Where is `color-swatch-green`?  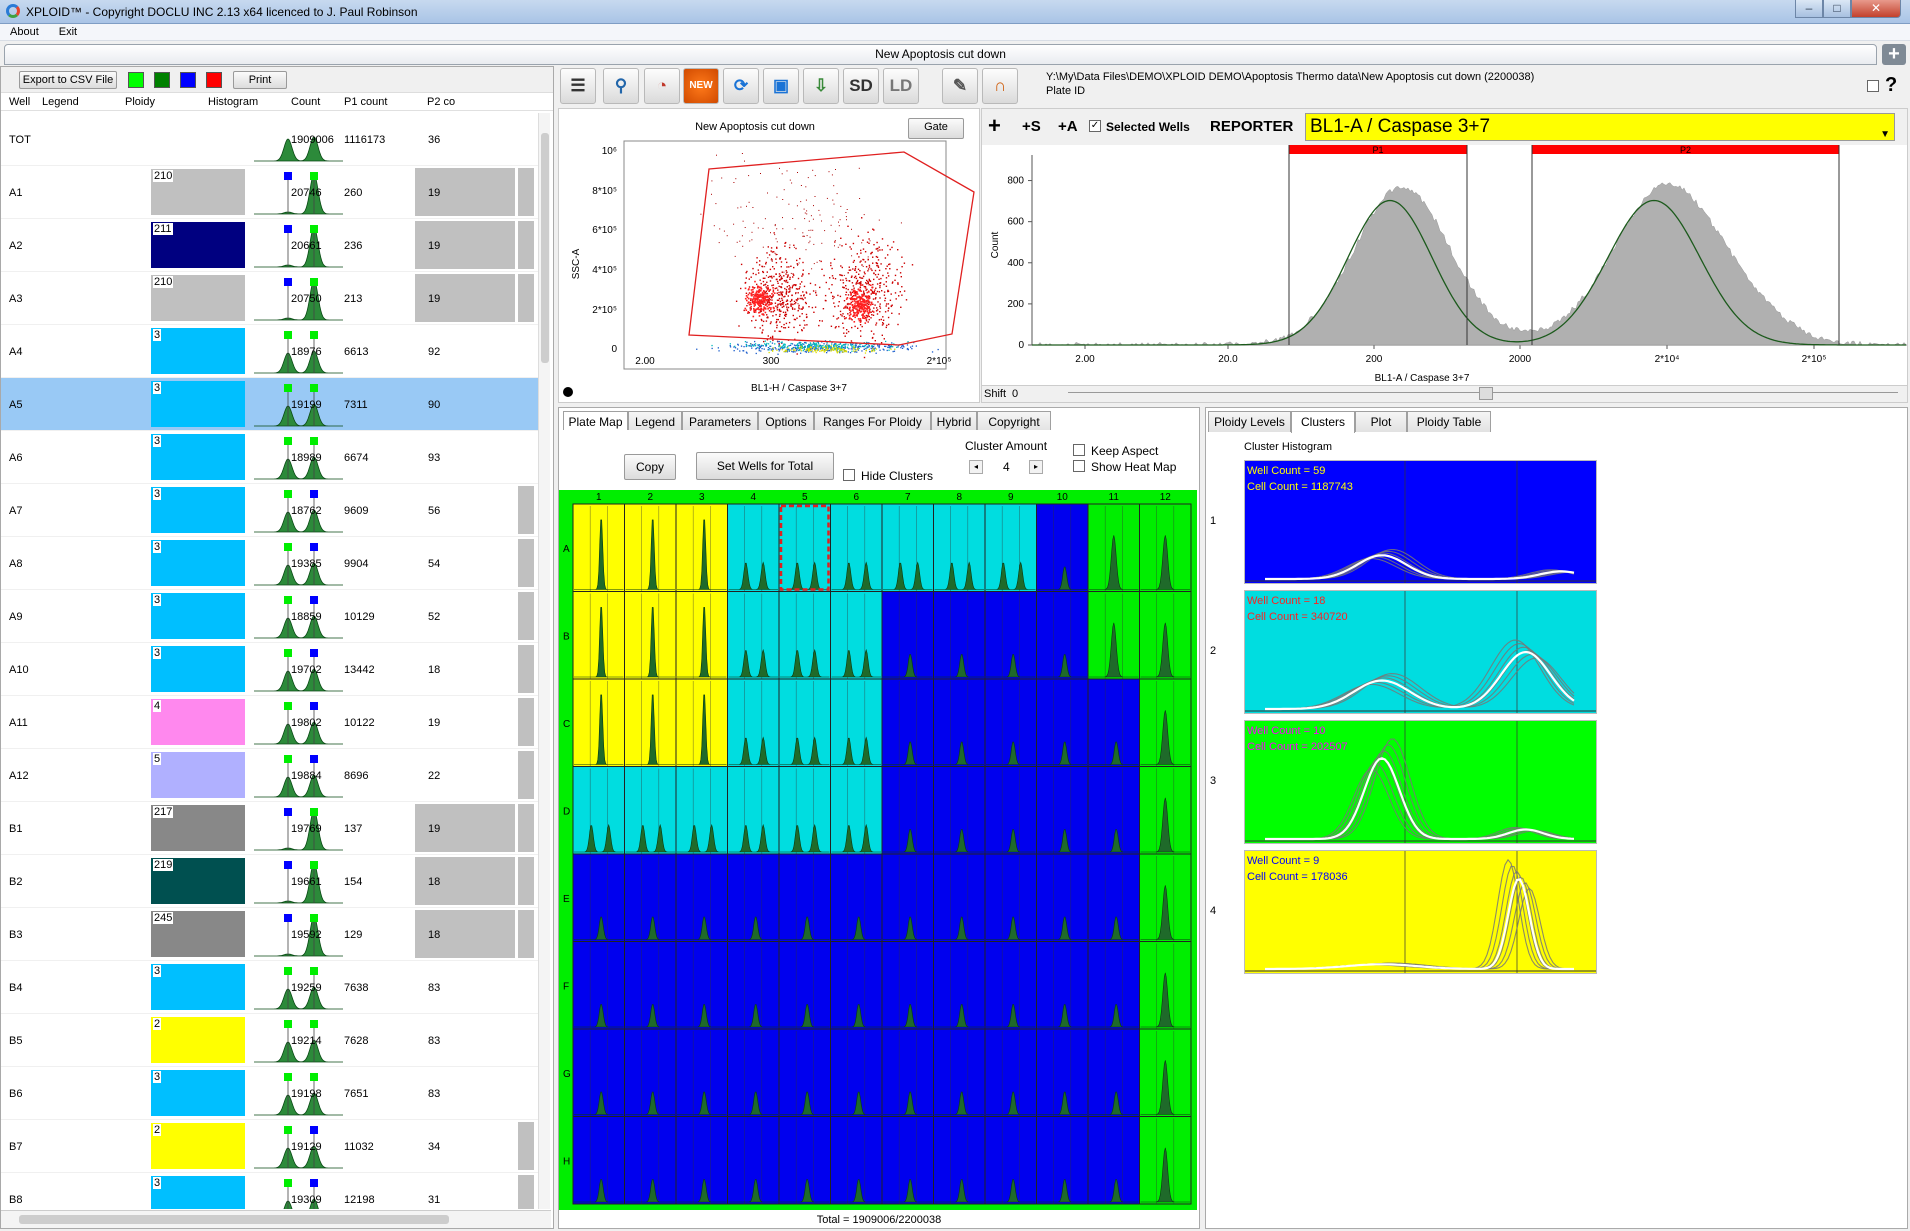 color-swatch-green is located at coordinates (136, 80).